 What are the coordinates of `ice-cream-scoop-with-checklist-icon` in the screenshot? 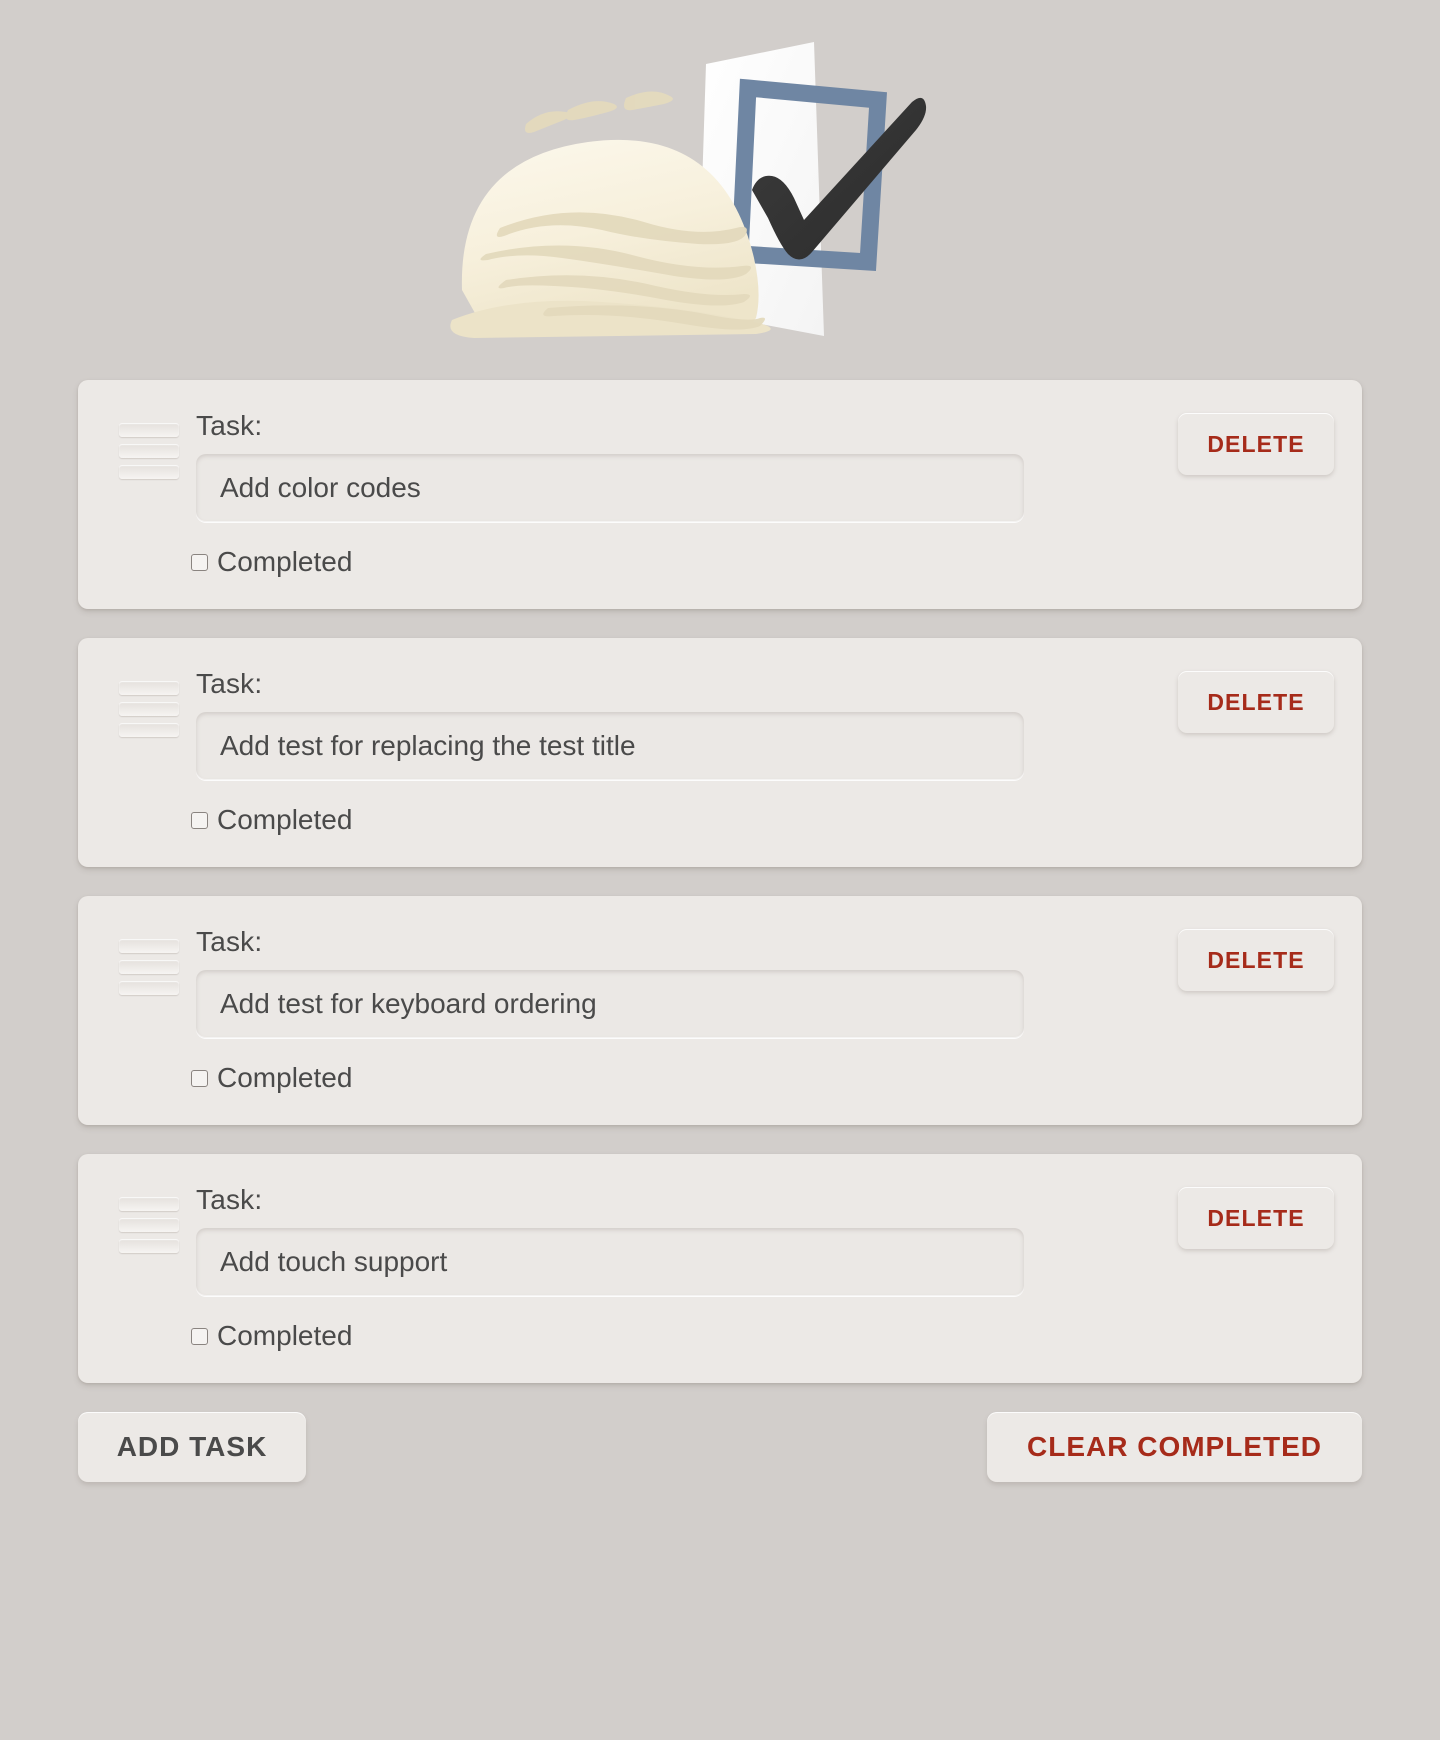 It's located at (688, 190).